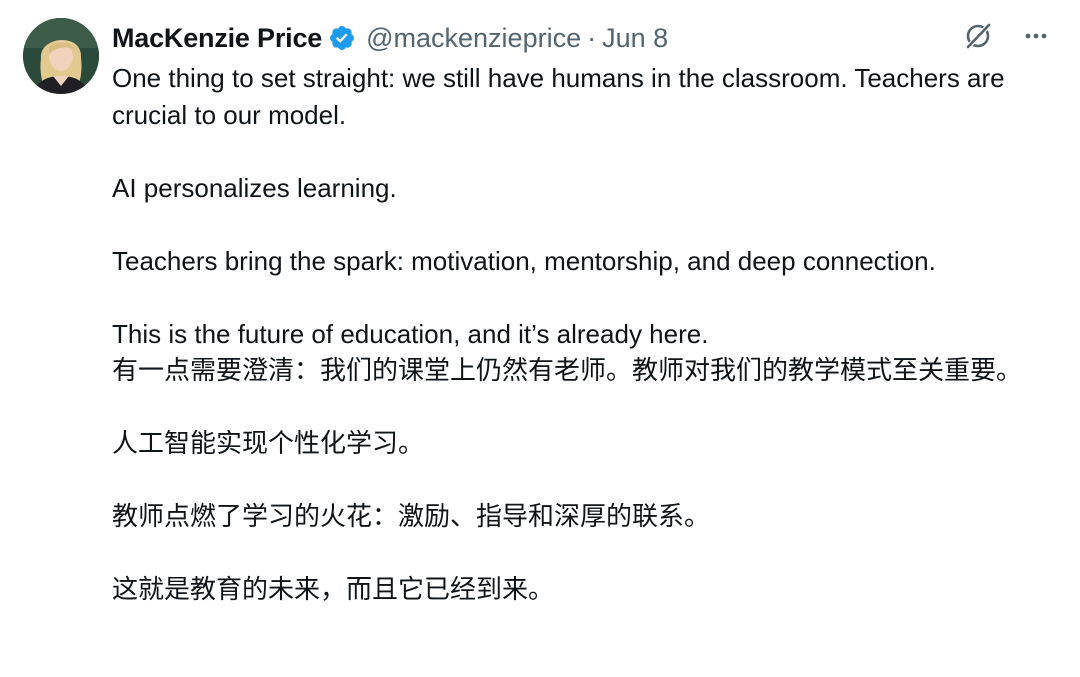 This screenshot has height=677, width=1080. I want to click on tweet-date: Jun 8, so click(635, 38).